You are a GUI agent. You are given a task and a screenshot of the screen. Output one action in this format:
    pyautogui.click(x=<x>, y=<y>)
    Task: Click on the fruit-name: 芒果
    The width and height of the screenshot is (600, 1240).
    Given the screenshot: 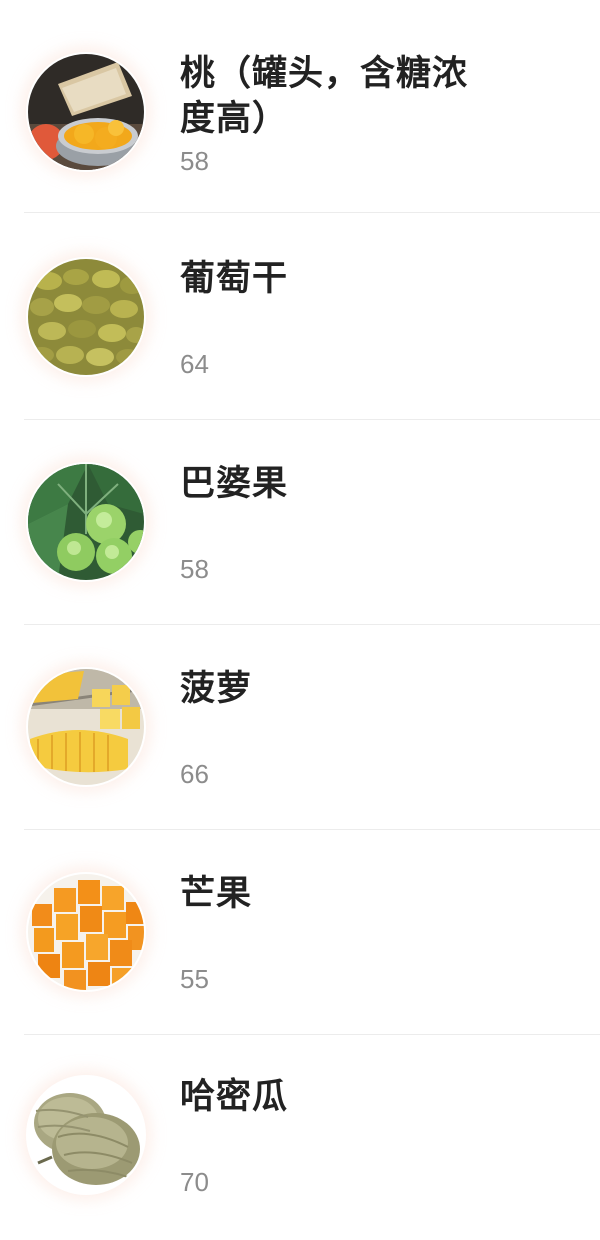 What is the action you would take?
    pyautogui.click(x=216, y=894)
    